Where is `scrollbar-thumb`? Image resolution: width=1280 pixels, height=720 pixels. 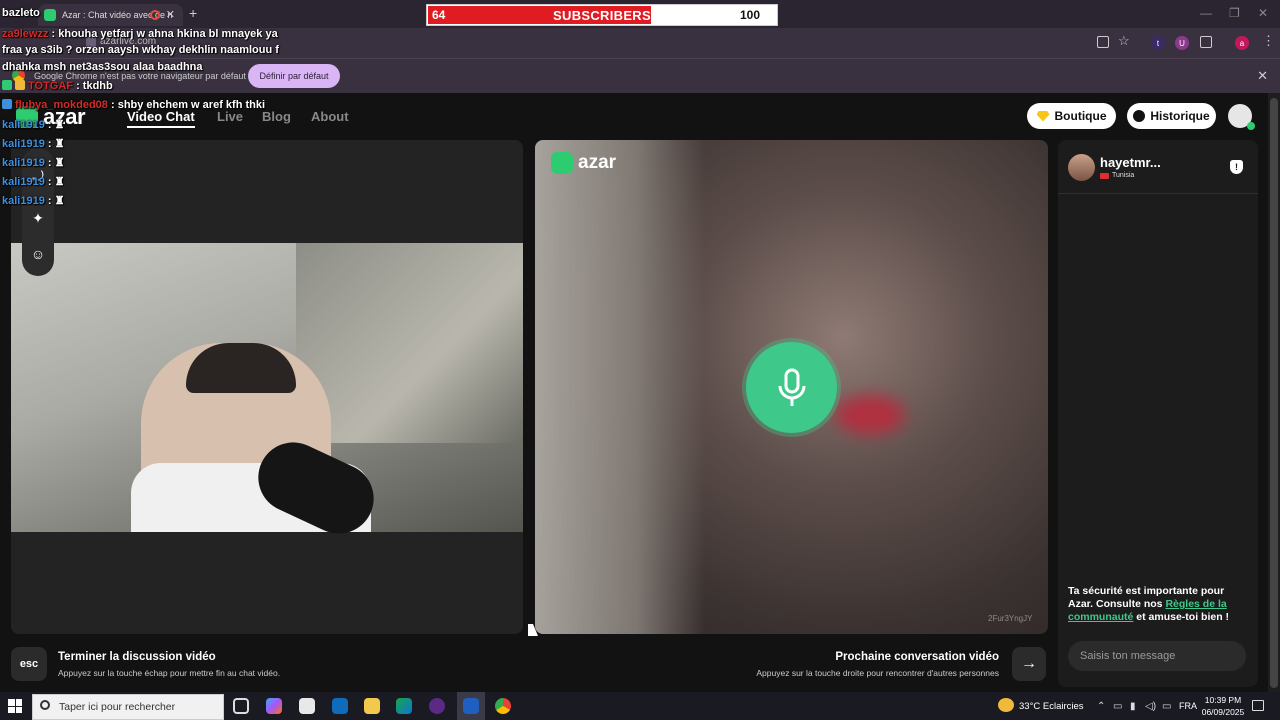 scrollbar-thumb is located at coordinates (1274, 393).